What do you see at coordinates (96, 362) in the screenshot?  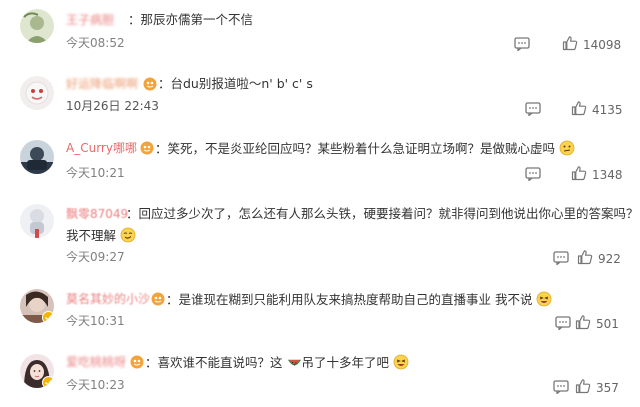 I see `username: 爱吃桃桃呀` at bounding box center [96, 362].